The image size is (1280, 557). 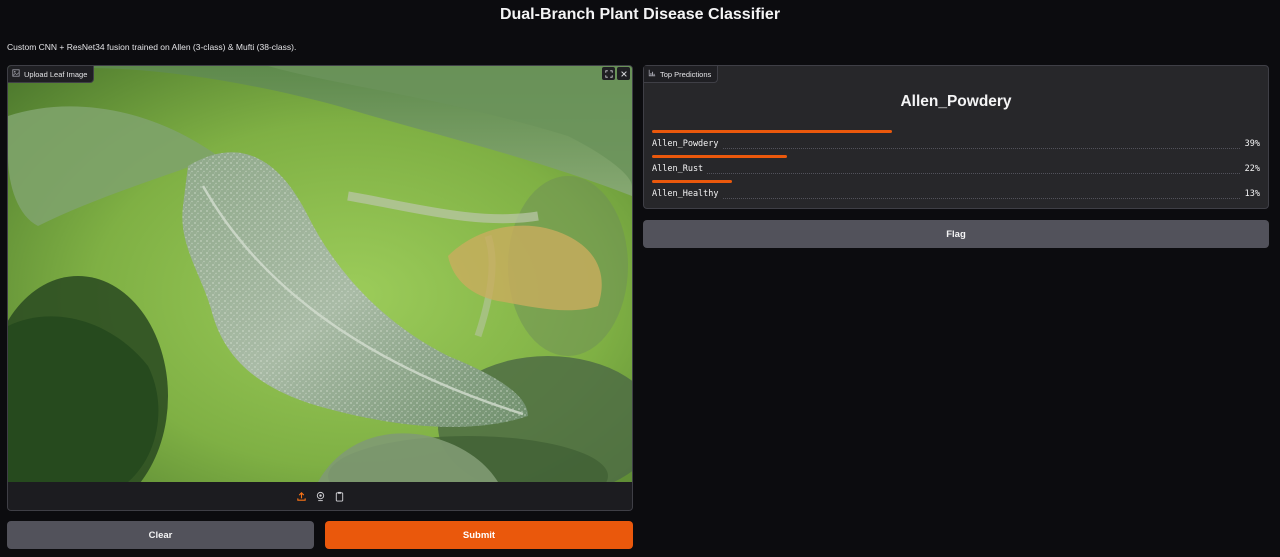 I want to click on image-panel-label: Upload Leaf Image, so click(x=51, y=74).